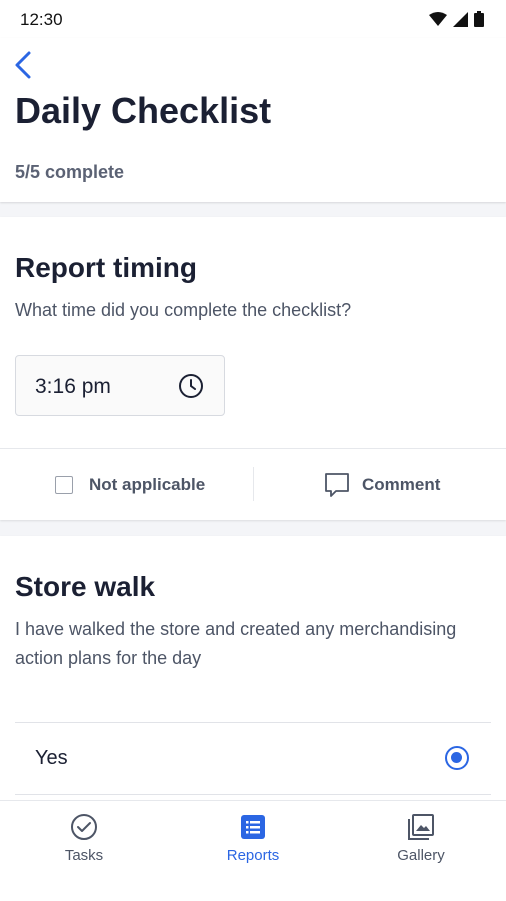 The width and height of the screenshot is (506, 901). What do you see at coordinates (85, 586) in the screenshot?
I see `store-walk-title: Store walk` at bounding box center [85, 586].